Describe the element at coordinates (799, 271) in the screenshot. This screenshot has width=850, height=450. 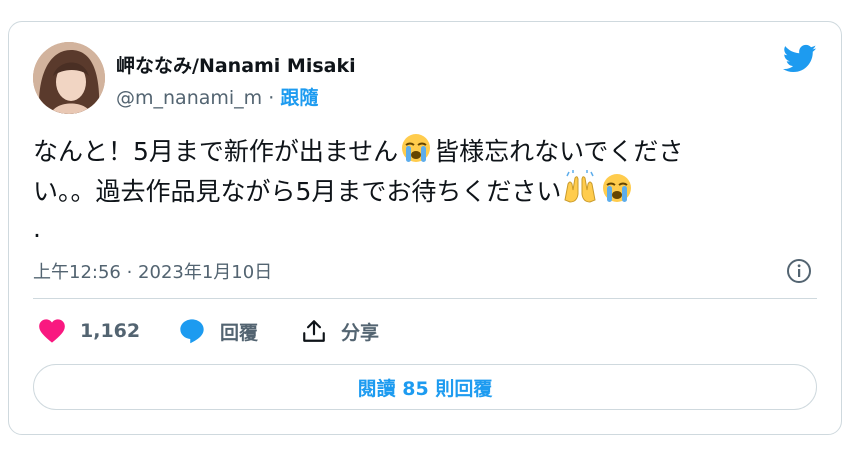
I see `info-icon` at that location.